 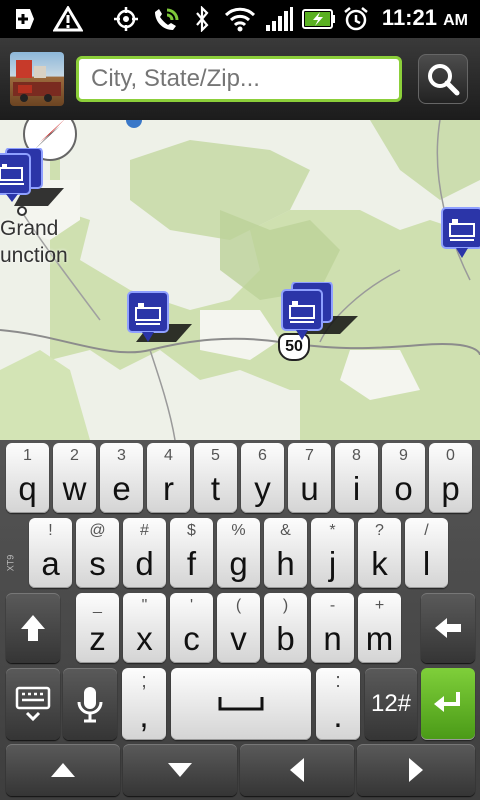 I want to click on key-n: -n, so click(x=332, y=628).